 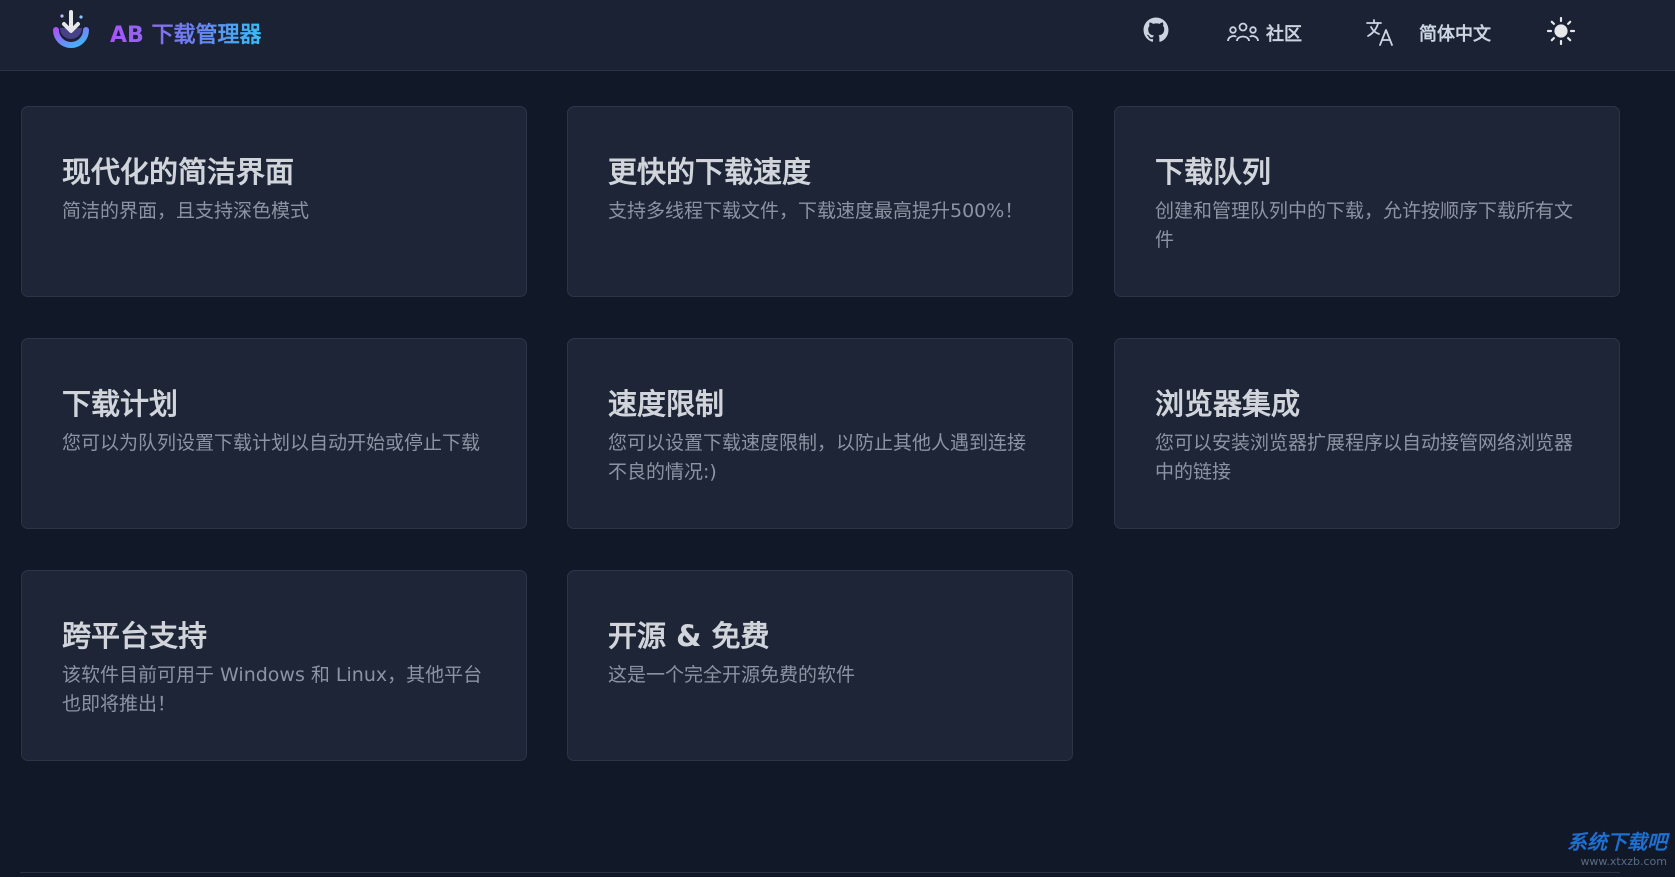 I want to click on feature-card-open-source: 开源 & 免费 这是一个完全开源免费的软件, so click(x=820, y=665).